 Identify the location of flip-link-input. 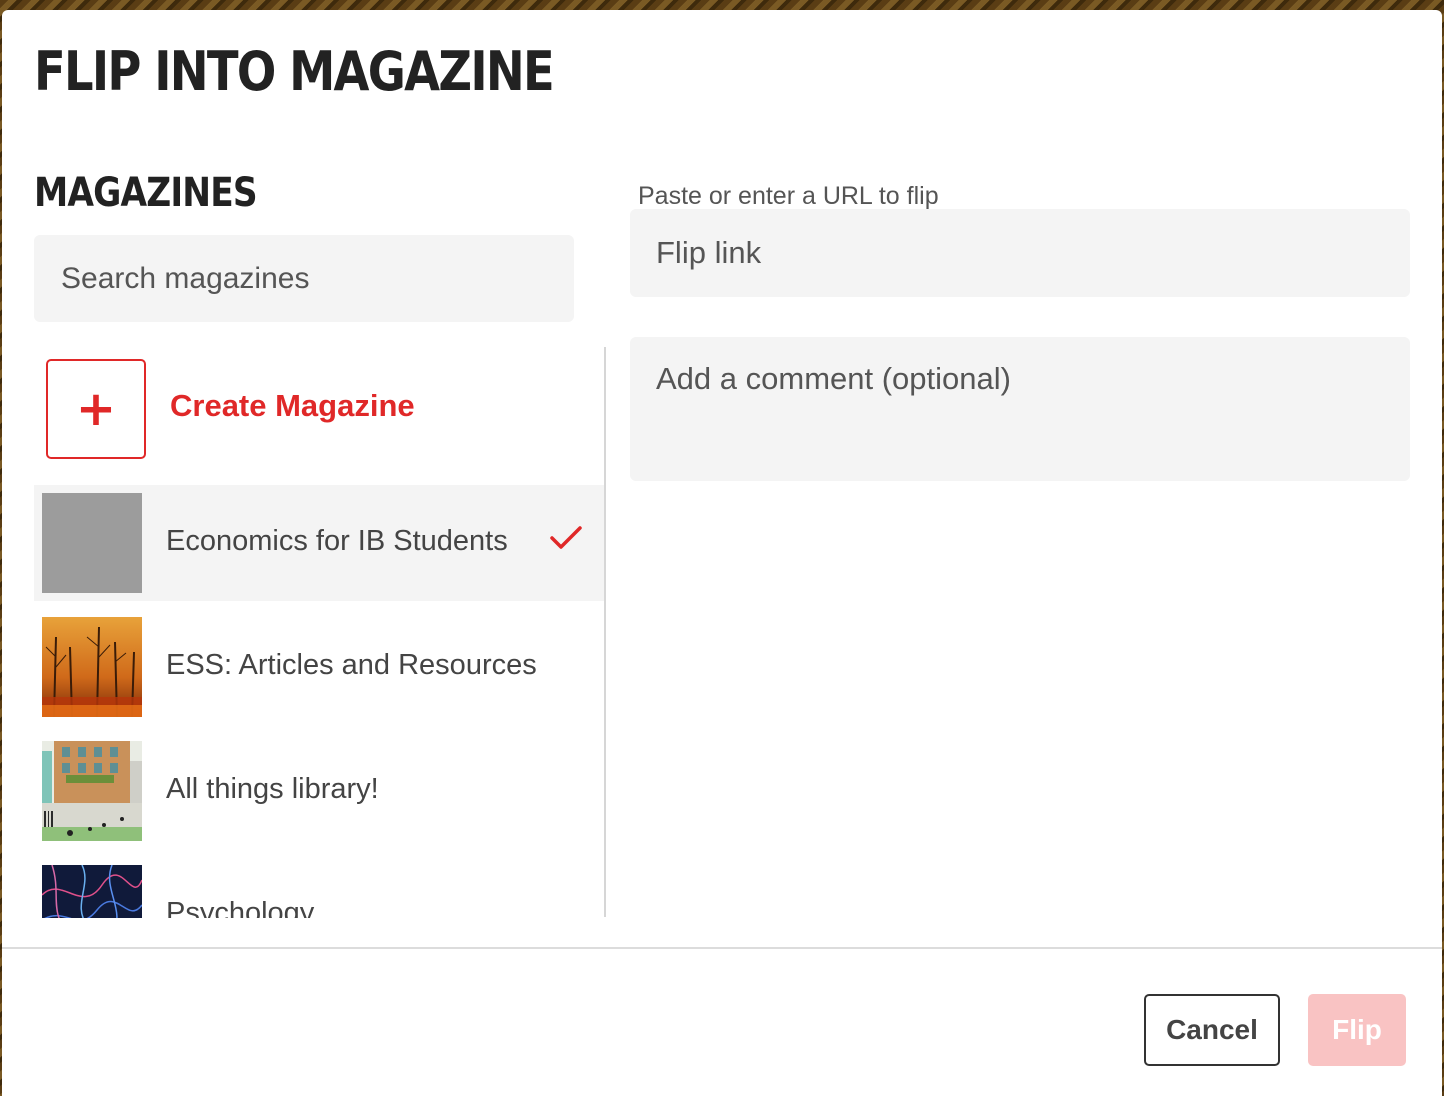
(1020, 253).